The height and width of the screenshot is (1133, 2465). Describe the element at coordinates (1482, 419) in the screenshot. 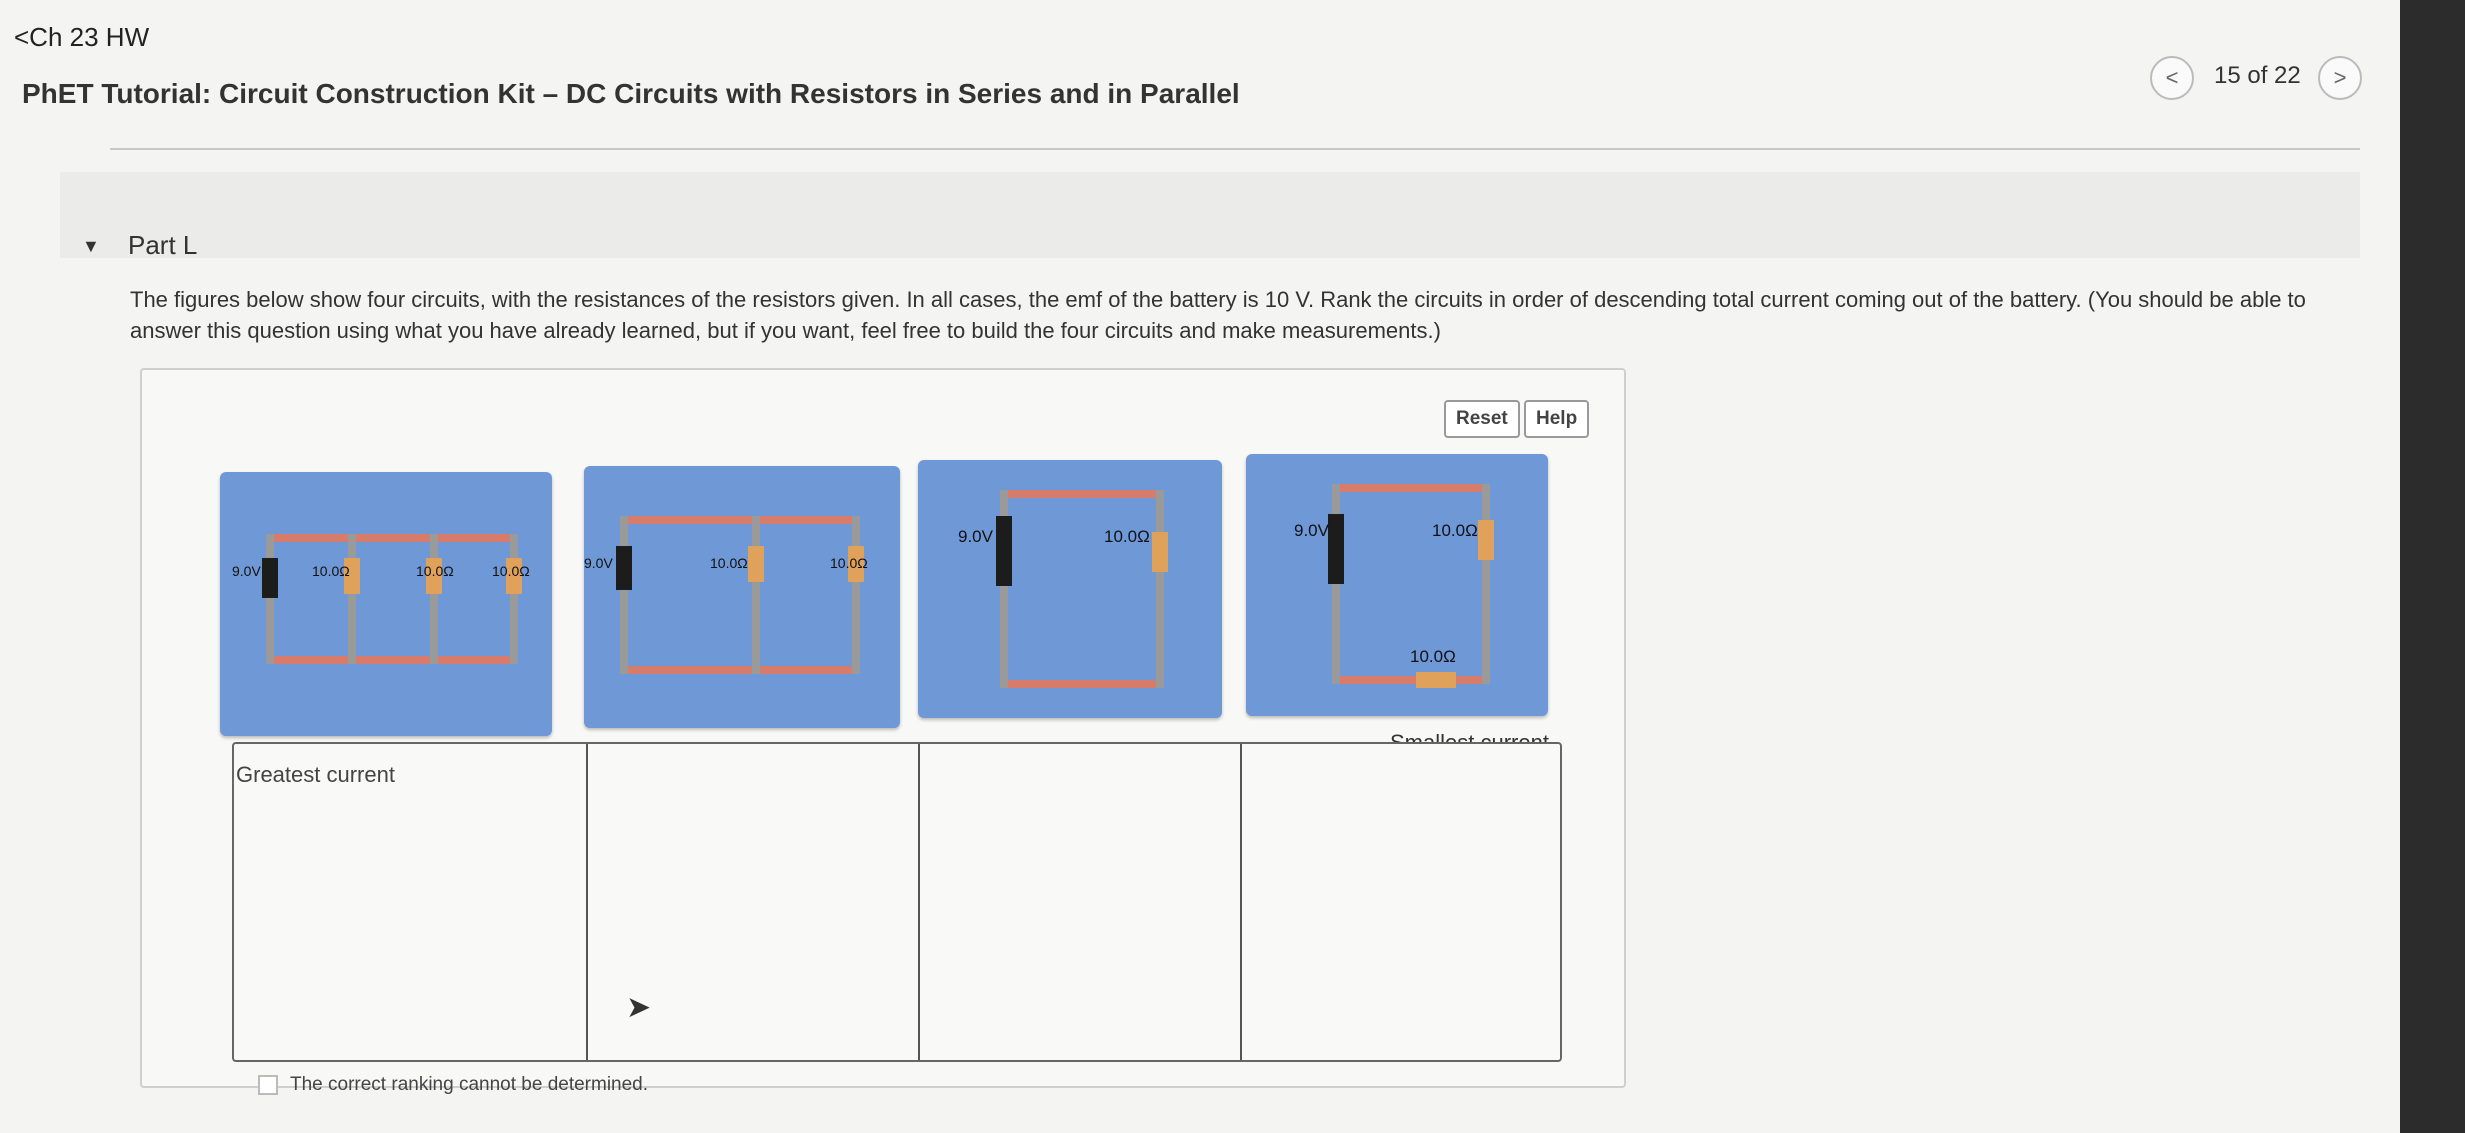

I see `reset-button: Reset` at that location.